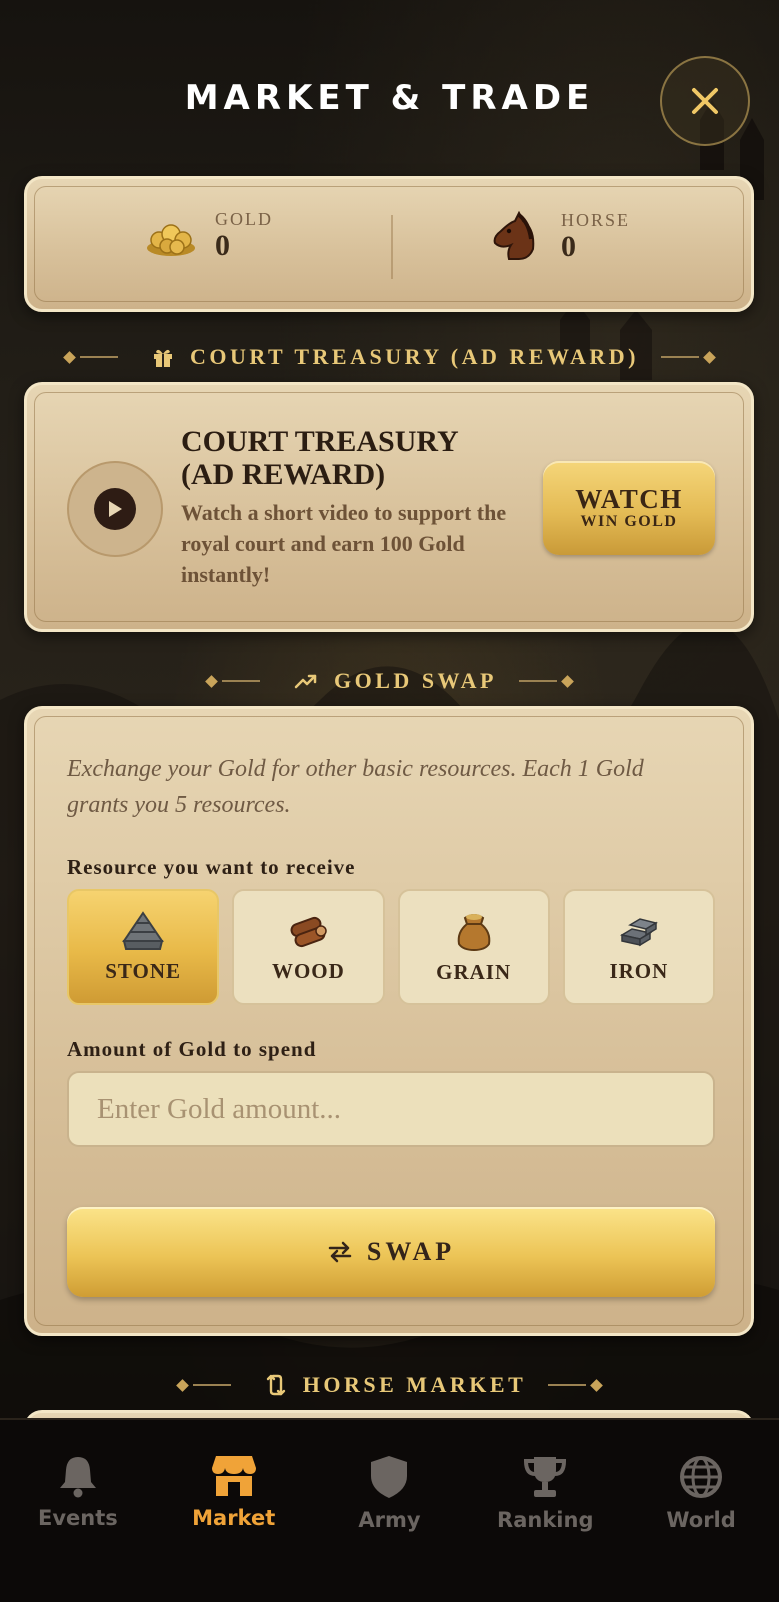 This screenshot has height=1602, width=779. I want to click on resource-option-label: WOOD, so click(308, 970).